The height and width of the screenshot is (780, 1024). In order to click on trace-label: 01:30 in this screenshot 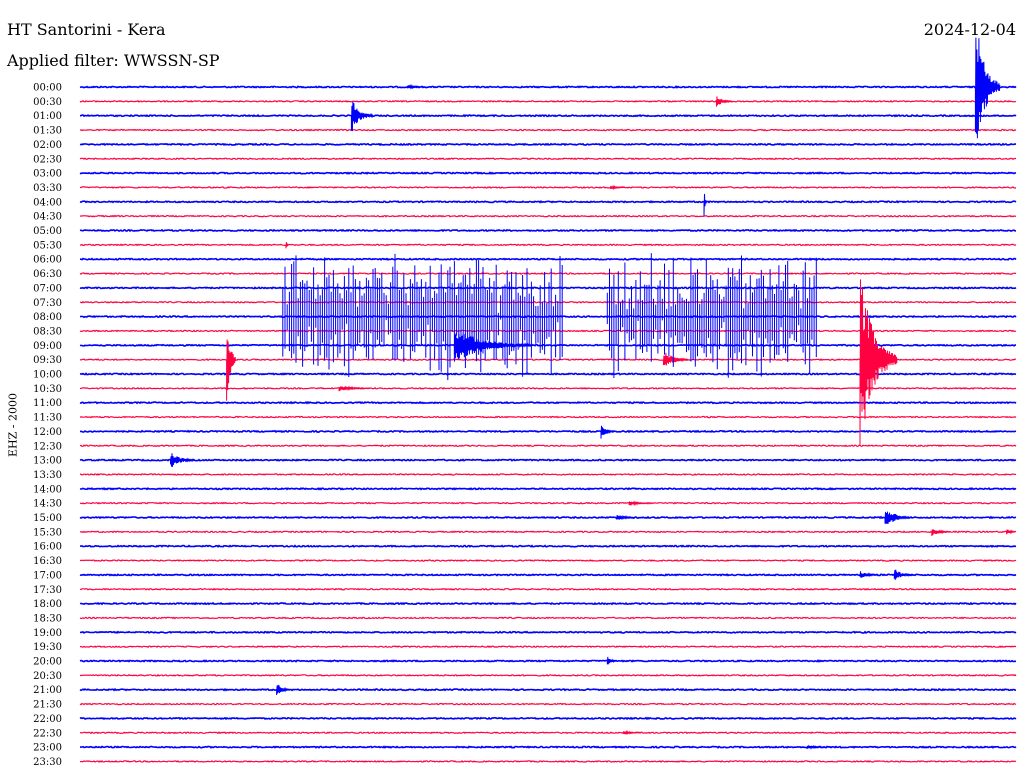, I will do `click(47, 131)`.